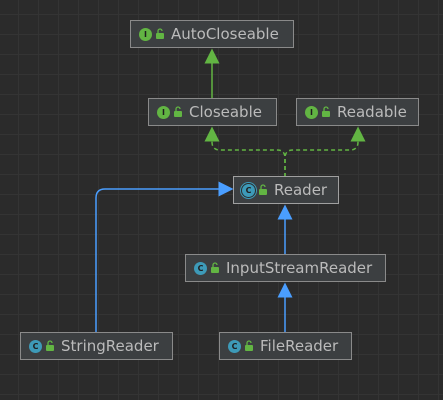 This screenshot has height=400, width=443. What do you see at coordinates (110, 346) in the screenshot?
I see `node-label: StringReader` at bounding box center [110, 346].